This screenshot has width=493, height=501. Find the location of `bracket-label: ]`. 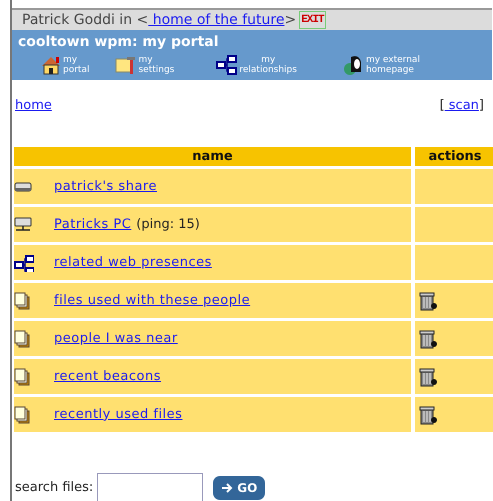

bracket-label: ] is located at coordinates (481, 105).